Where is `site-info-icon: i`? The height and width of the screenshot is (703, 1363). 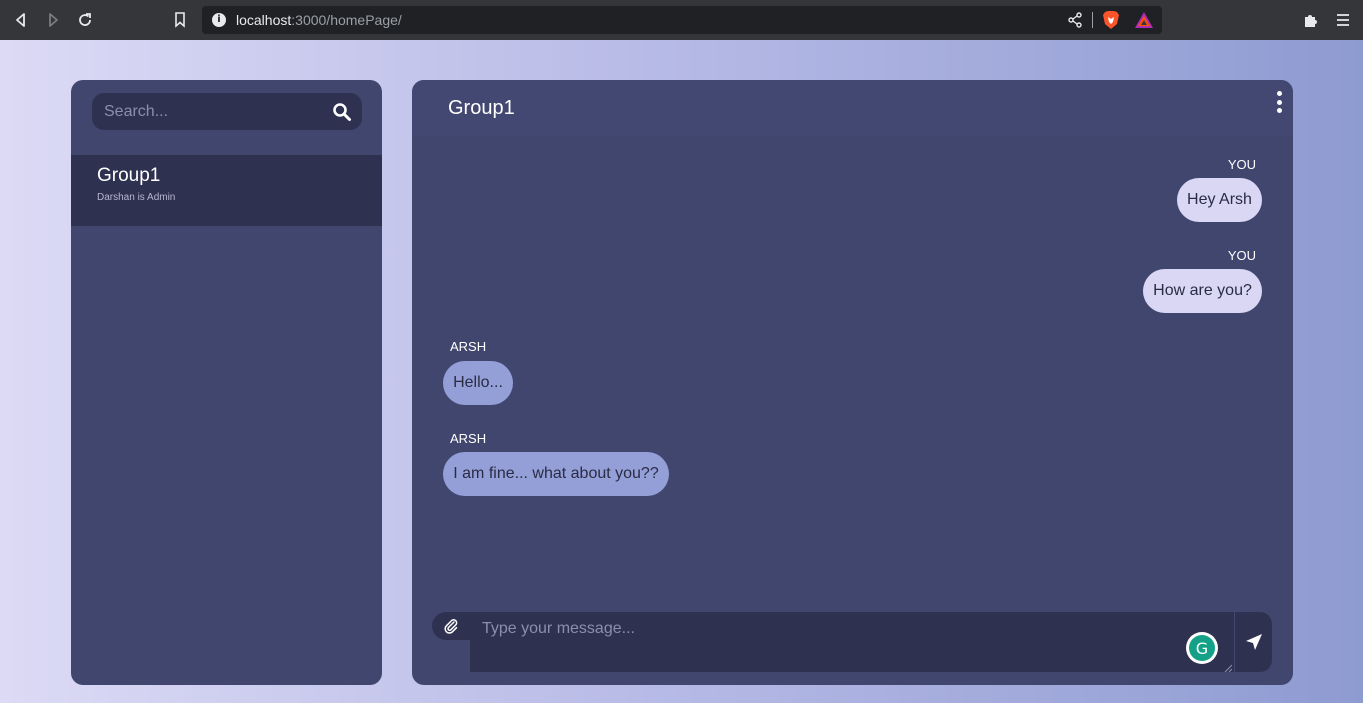
site-info-icon: i is located at coordinates (219, 20).